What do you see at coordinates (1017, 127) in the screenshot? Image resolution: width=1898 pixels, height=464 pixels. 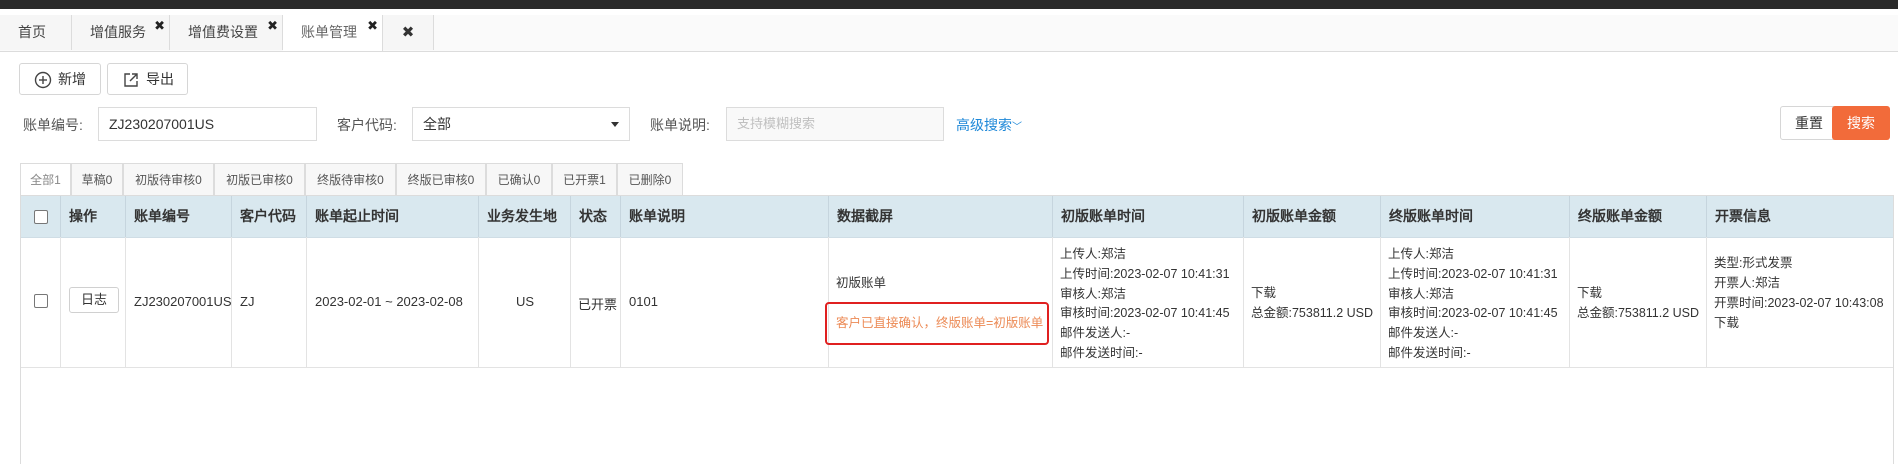 I see `chevron-down-icon: ﹀` at bounding box center [1017, 127].